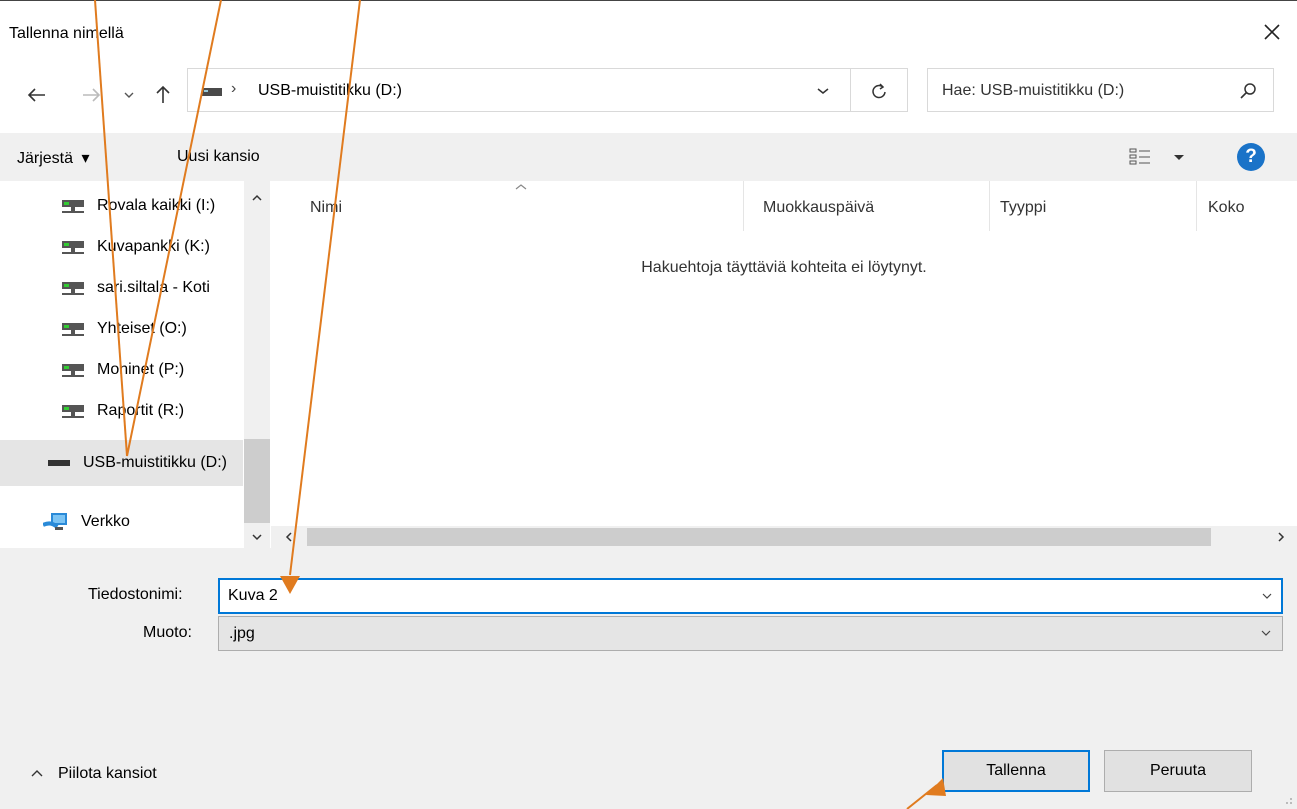 The height and width of the screenshot is (809, 1297). I want to click on title-bar: Tallenna nimellä, so click(648, 34).